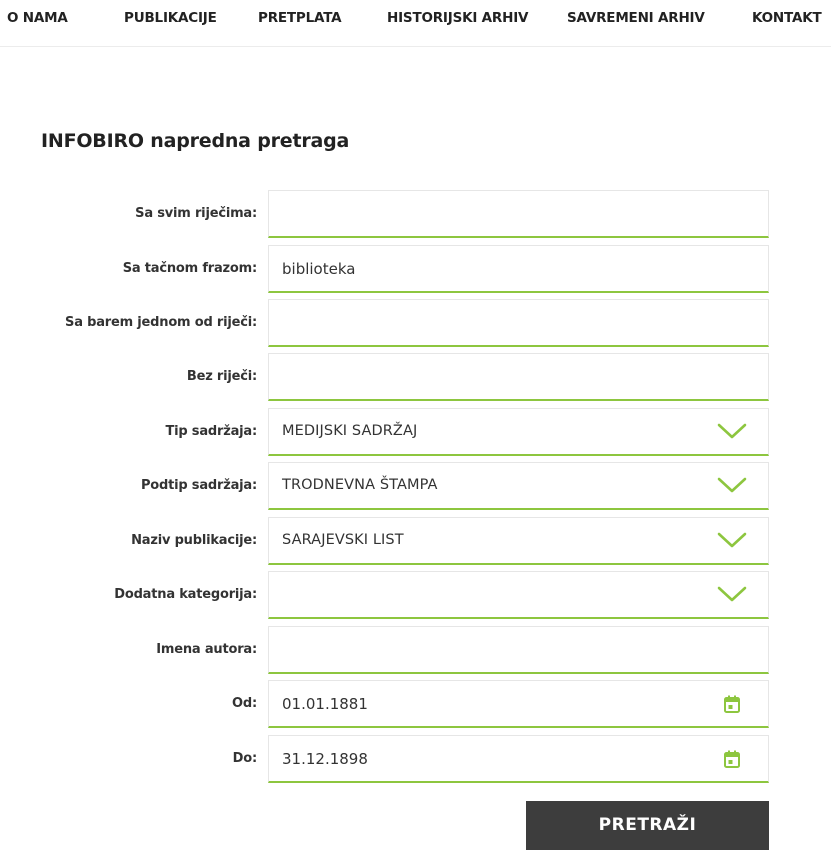 The width and height of the screenshot is (831, 850). What do you see at coordinates (325, 704) in the screenshot?
I see `date-from-value: 01.01.1881` at bounding box center [325, 704].